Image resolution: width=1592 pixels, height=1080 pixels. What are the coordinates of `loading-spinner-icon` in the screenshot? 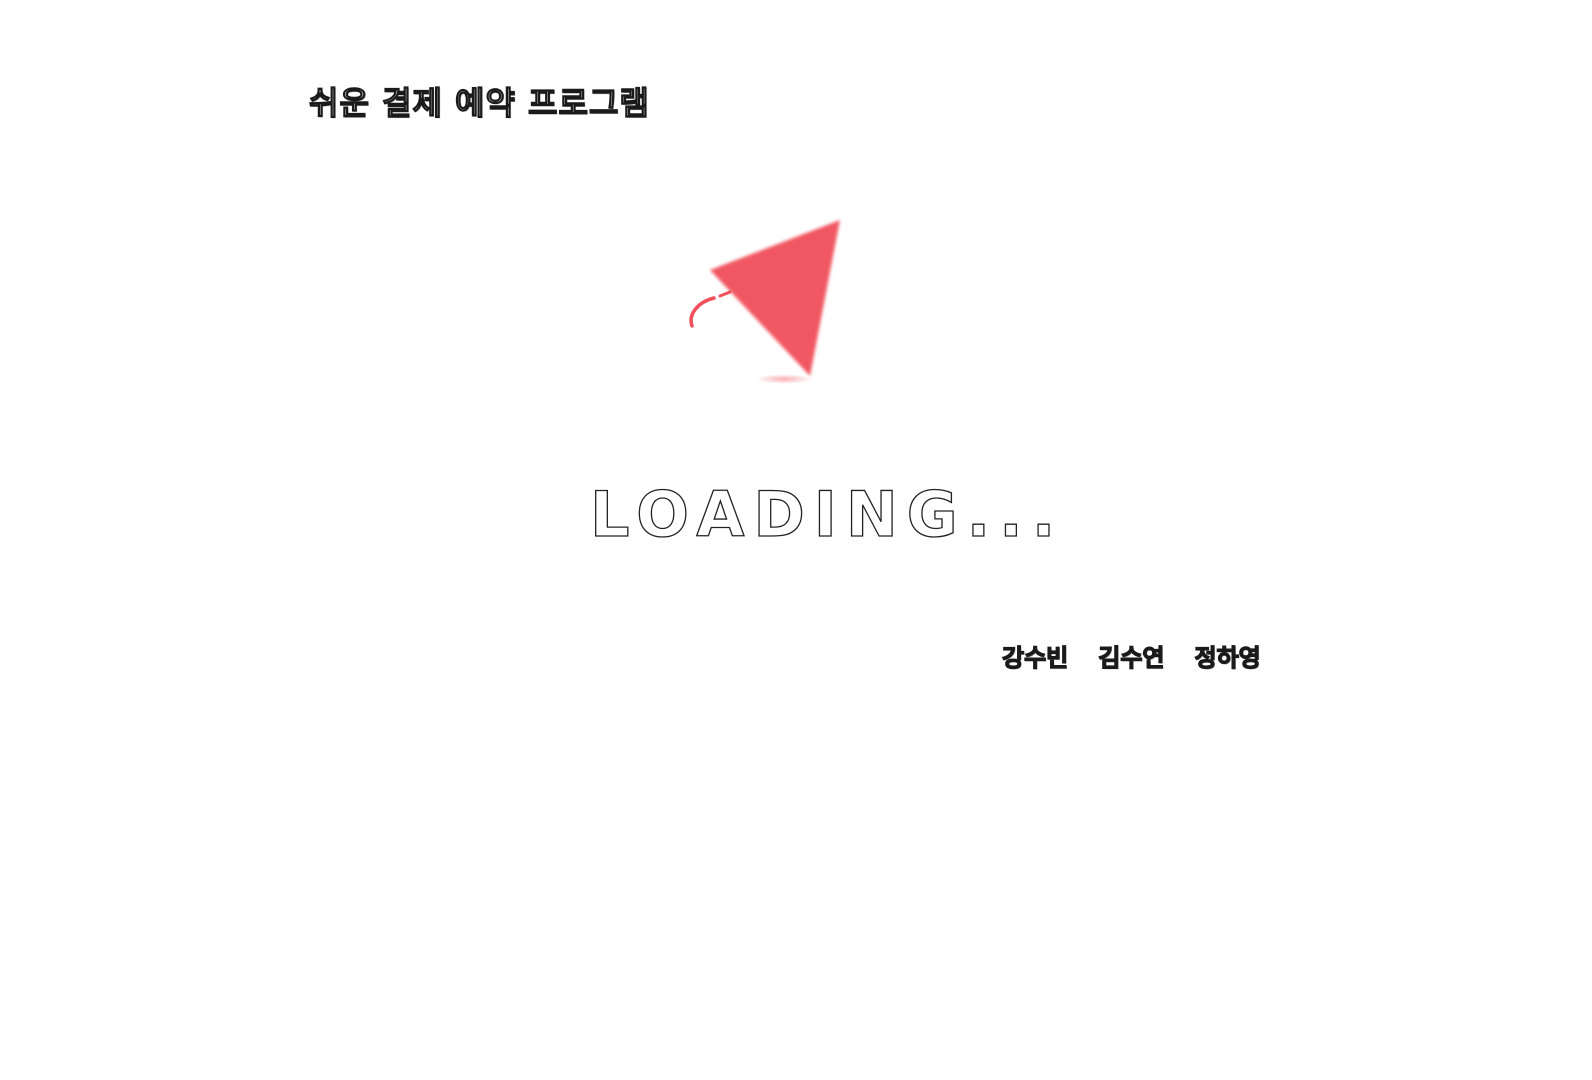 It's located at (764, 302).